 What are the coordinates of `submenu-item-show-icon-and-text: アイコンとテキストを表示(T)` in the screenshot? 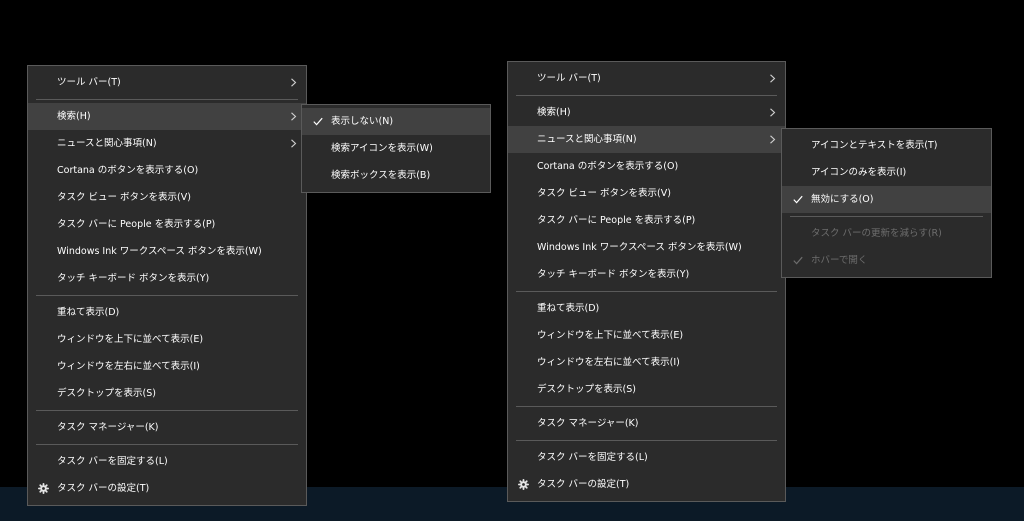 It's located at (886, 145).